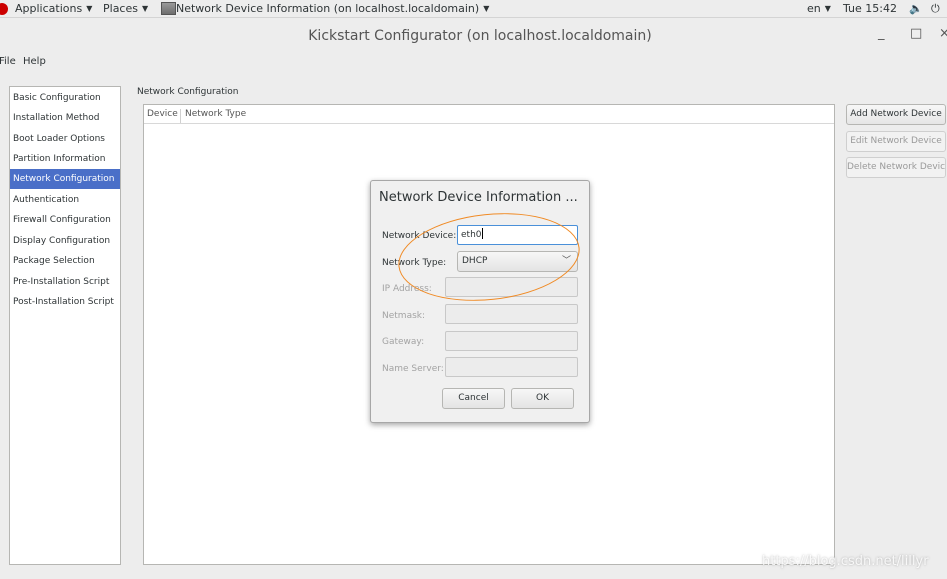 The width and height of the screenshot is (947, 579). What do you see at coordinates (403, 342) in the screenshot?
I see `gateway-label: Gateway:` at bounding box center [403, 342].